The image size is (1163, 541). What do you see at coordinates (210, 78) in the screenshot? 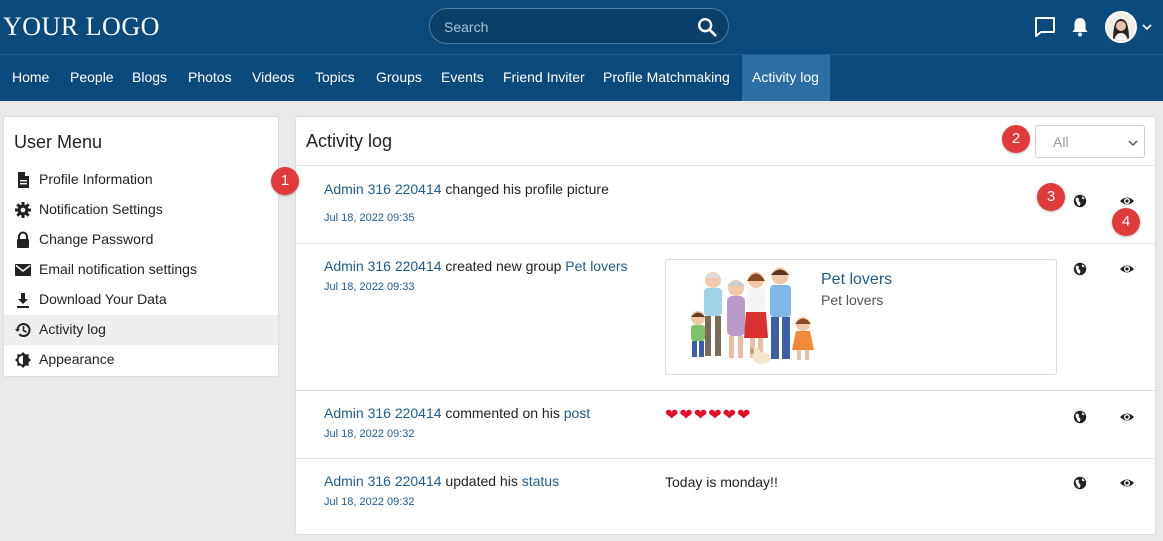
I see `nav-photos: Photos` at bounding box center [210, 78].